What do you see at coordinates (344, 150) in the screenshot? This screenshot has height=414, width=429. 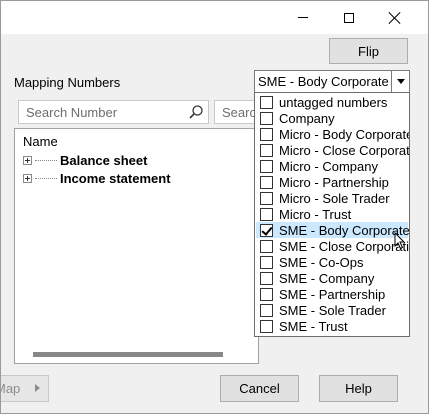 I see `option-label: Micro - Close Corporation` at bounding box center [344, 150].